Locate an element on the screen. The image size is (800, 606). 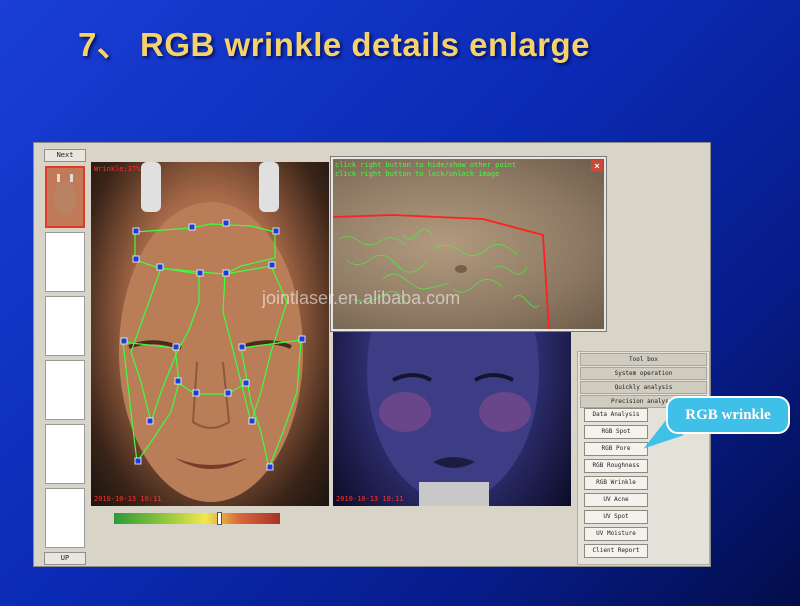
close-button: × is located at coordinates (597, 166).